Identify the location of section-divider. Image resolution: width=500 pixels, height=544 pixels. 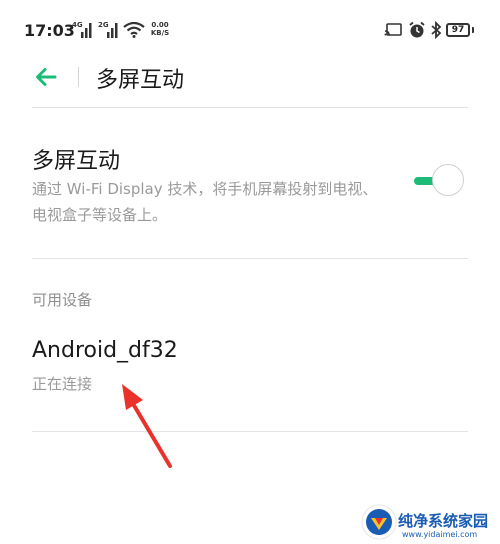
(250, 258).